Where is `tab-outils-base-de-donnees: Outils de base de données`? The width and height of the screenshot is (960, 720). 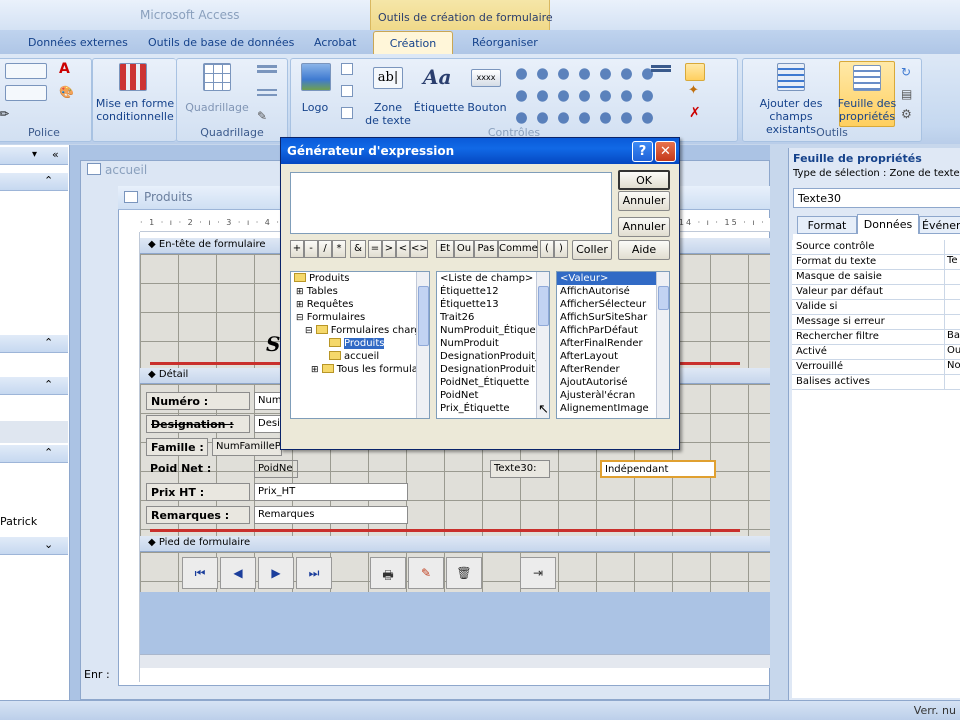
tab-outils-base-de-donnees: Outils de base de données is located at coordinates (221, 42).